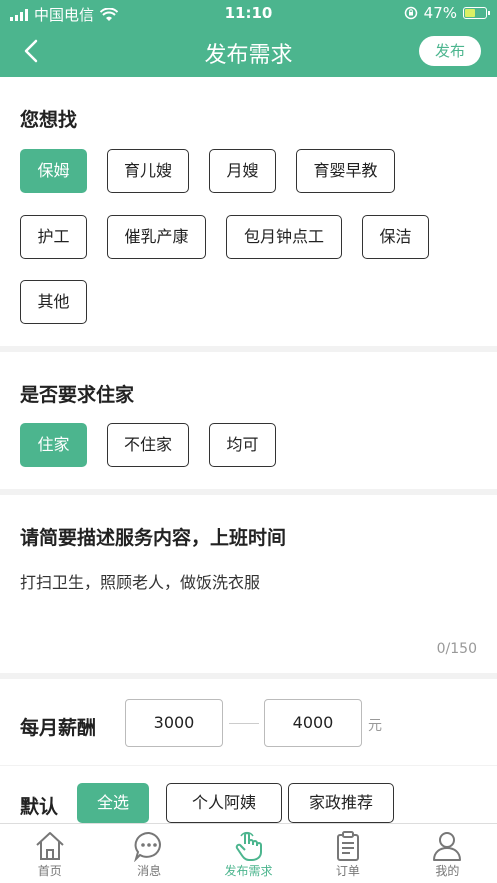 The image size is (497, 883). Describe the element at coordinates (395, 237) in the screenshot. I see `option-cleaning: 保洁` at that location.